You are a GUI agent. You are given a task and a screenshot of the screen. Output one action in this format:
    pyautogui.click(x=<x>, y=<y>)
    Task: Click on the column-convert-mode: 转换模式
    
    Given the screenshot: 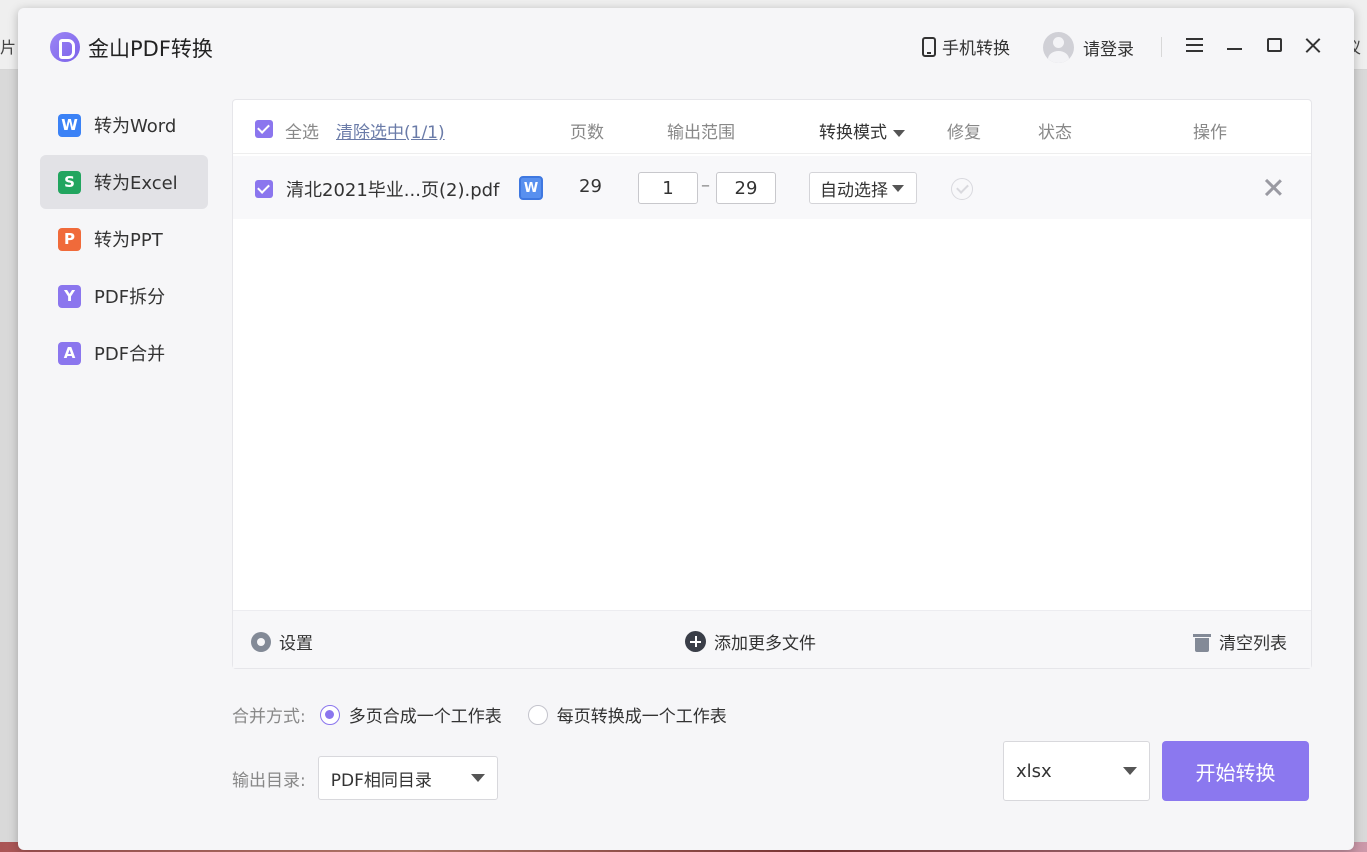 What is the action you would take?
    pyautogui.click(x=862, y=130)
    